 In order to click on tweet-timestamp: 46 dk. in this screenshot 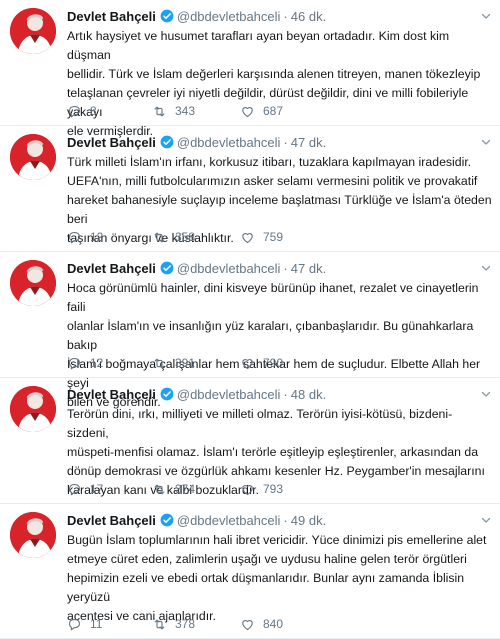, I will do `click(308, 16)`.